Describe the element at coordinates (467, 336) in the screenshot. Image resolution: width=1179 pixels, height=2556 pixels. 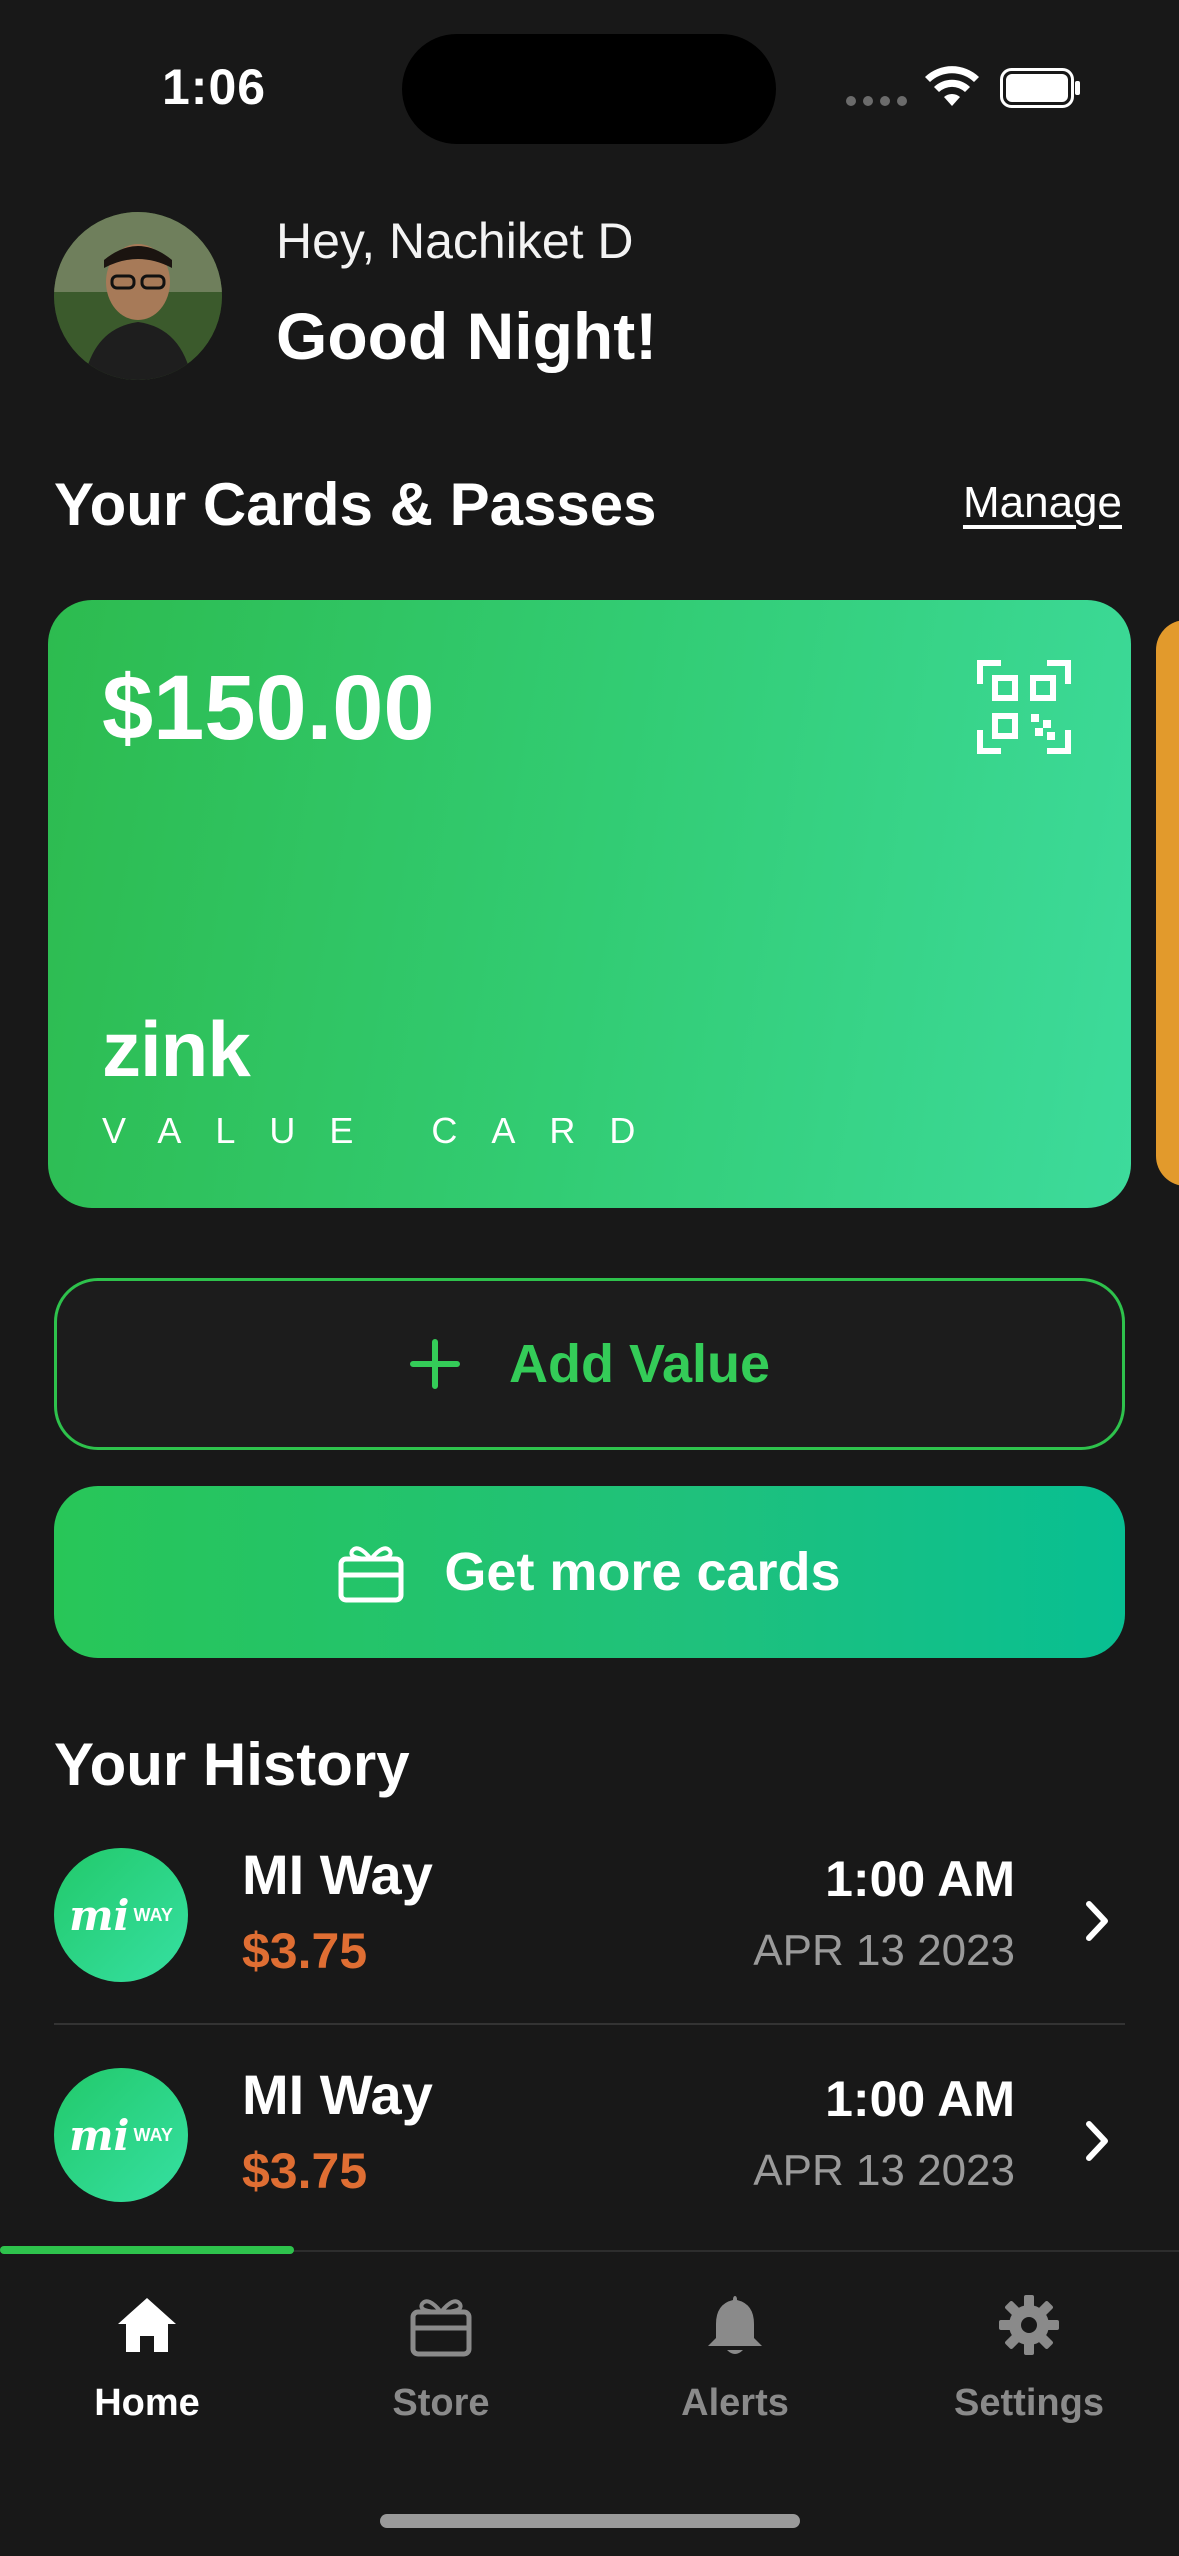
I see `salutation-text: Good Night!` at that location.